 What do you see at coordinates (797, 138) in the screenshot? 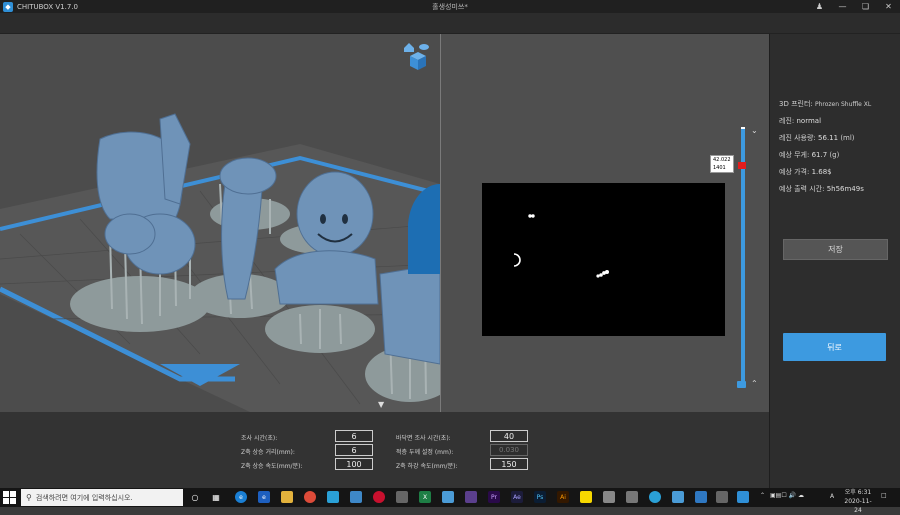
I see `volume-label: 레진 사용량:` at bounding box center [797, 138].